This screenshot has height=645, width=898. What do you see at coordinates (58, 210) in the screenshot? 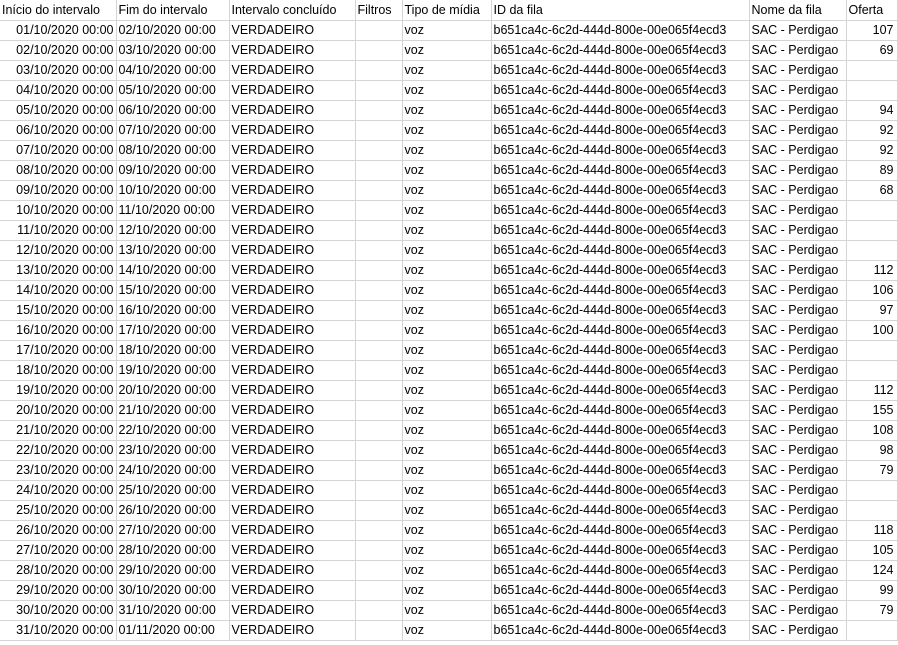
I see `cell-start: 10/10/2020 00:00` at bounding box center [58, 210].